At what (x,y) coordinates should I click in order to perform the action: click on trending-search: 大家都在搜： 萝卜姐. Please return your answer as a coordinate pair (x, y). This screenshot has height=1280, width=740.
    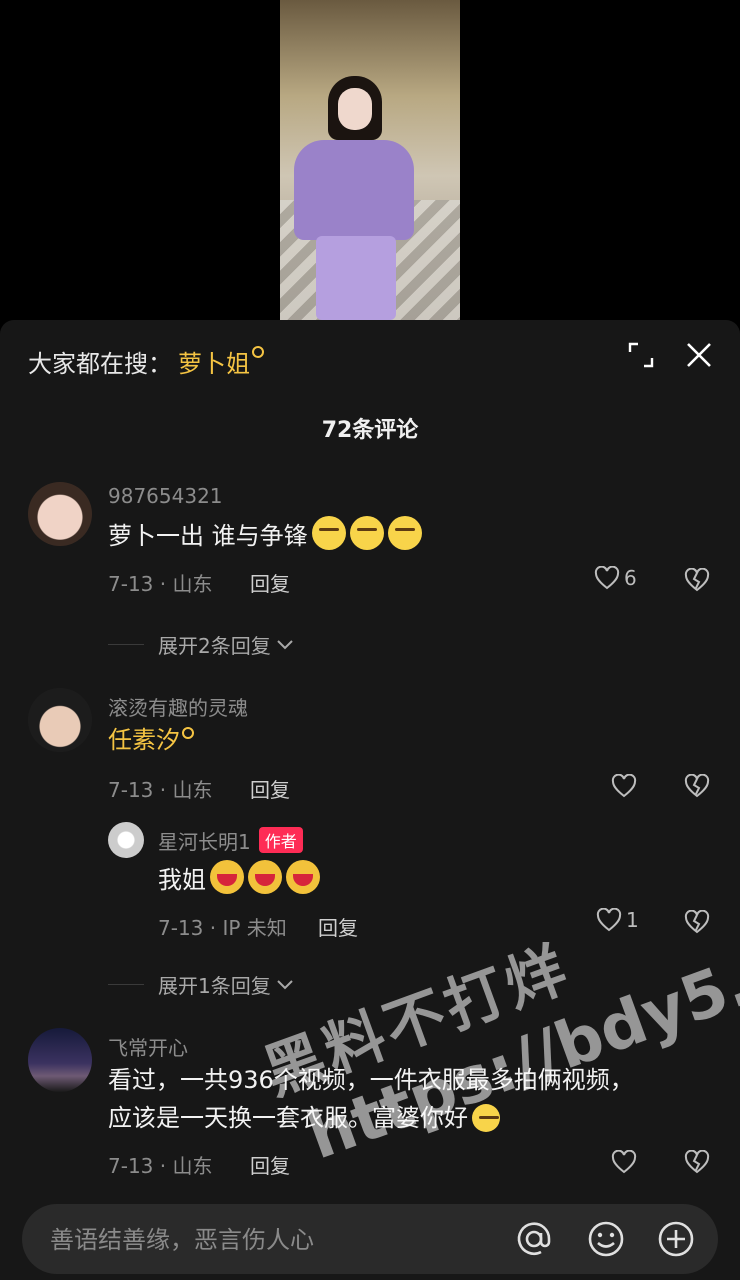
    Looking at the image, I should click on (146, 361).